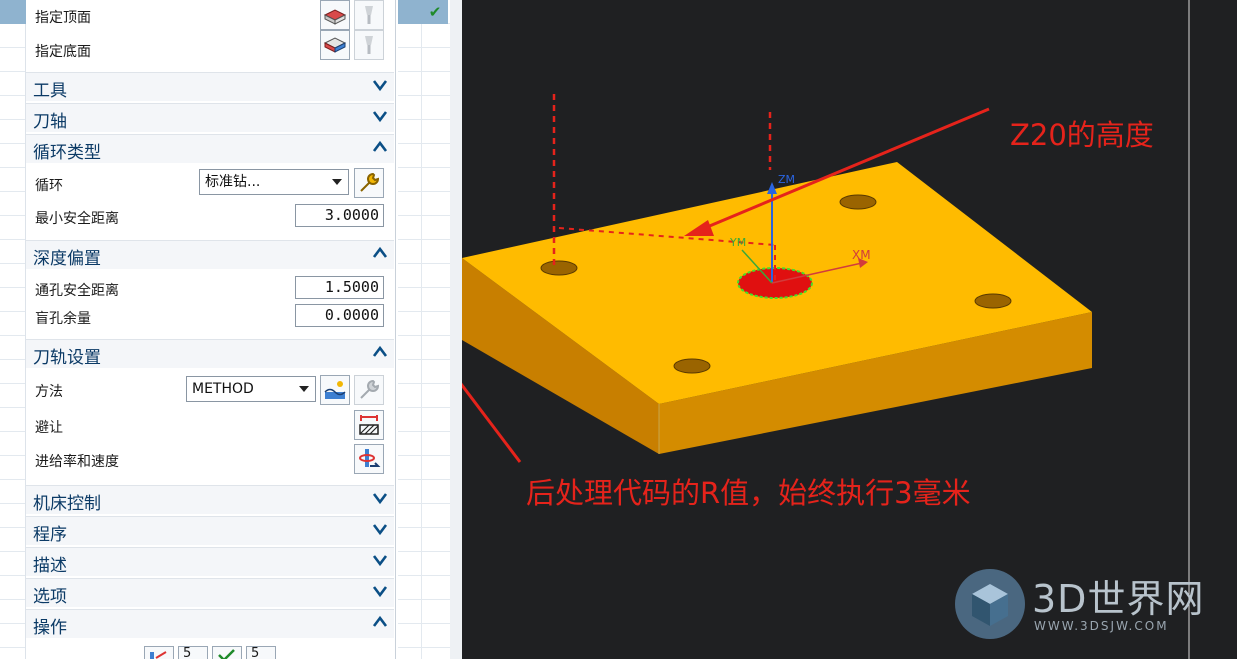  What do you see at coordinates (63, 18) in the screenshot?
I see `top-face-label: 指定顶面` at bounding box center [63, 18].